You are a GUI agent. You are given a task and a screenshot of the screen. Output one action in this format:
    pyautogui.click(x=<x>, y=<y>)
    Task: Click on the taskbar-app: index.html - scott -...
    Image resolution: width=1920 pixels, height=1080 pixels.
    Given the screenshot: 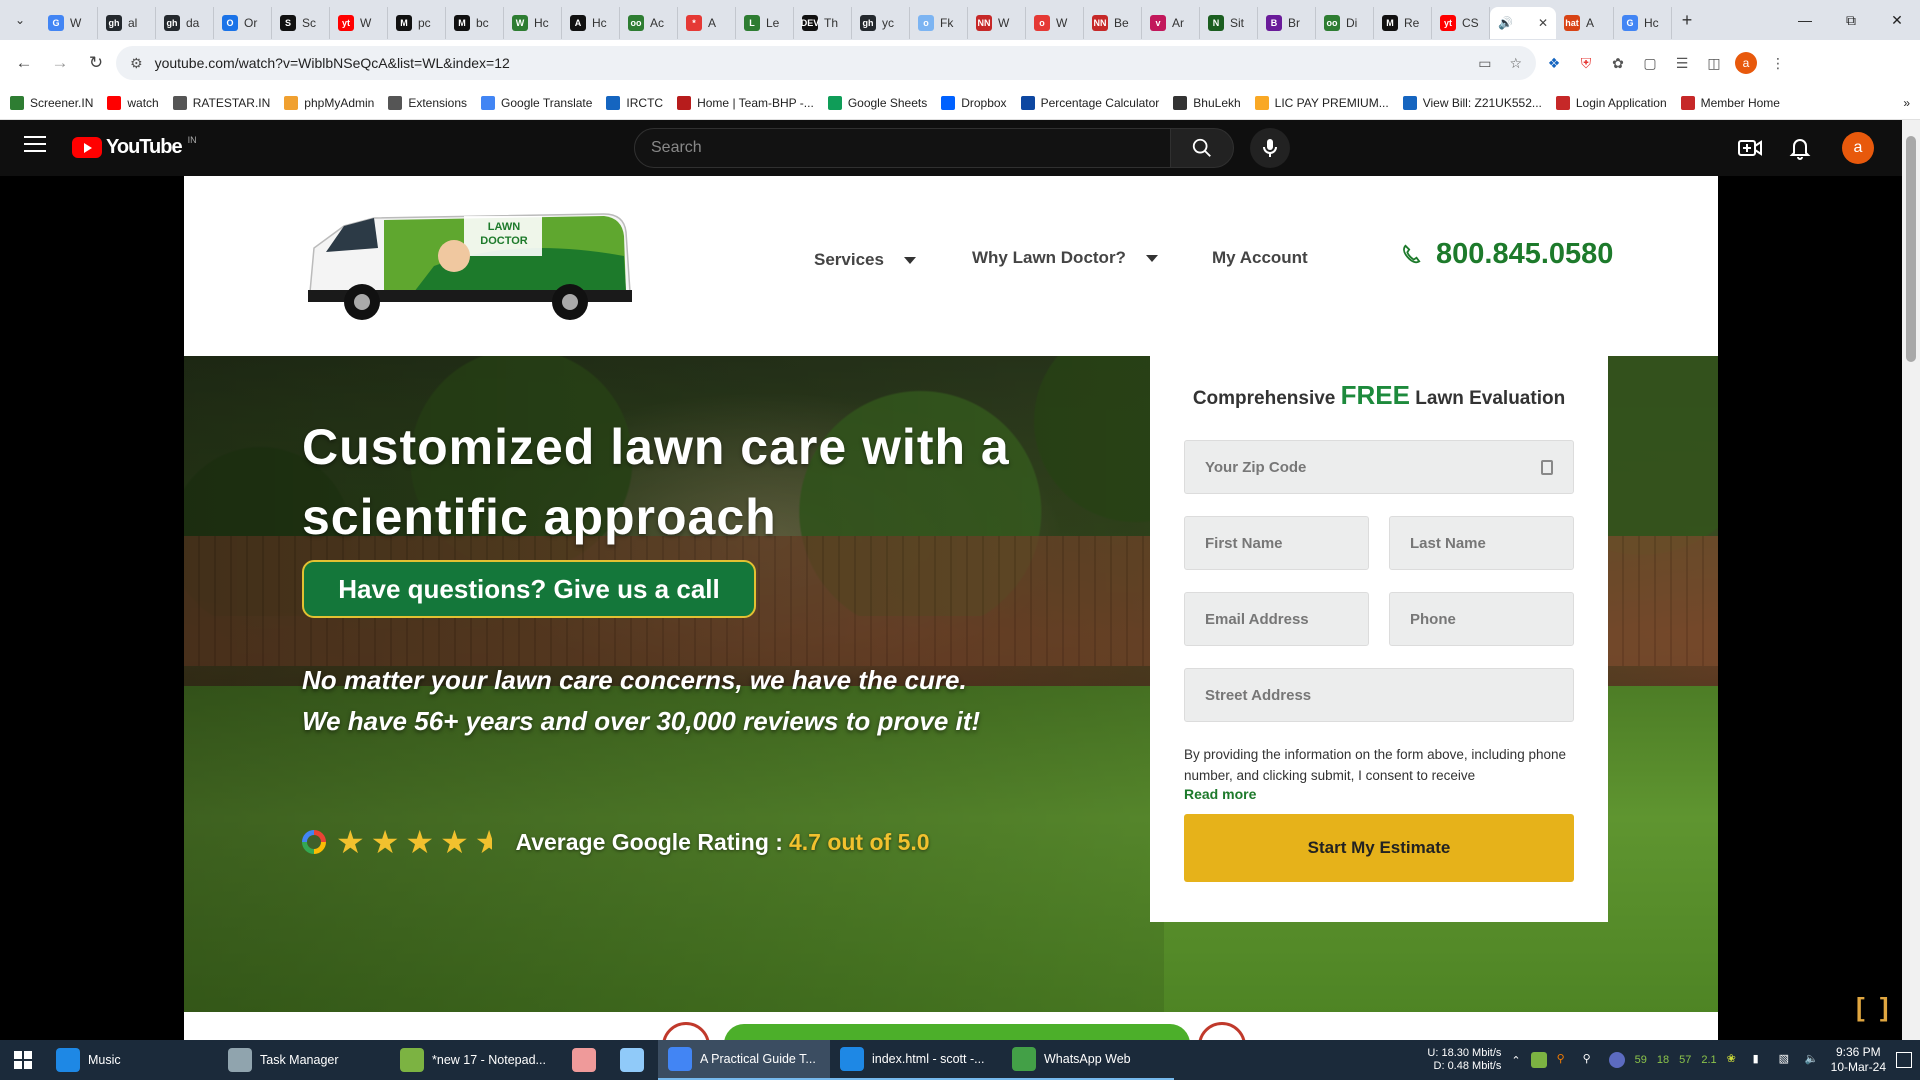 What is the action you would take?
    pyautogui.click(x=916, y=1060)
    